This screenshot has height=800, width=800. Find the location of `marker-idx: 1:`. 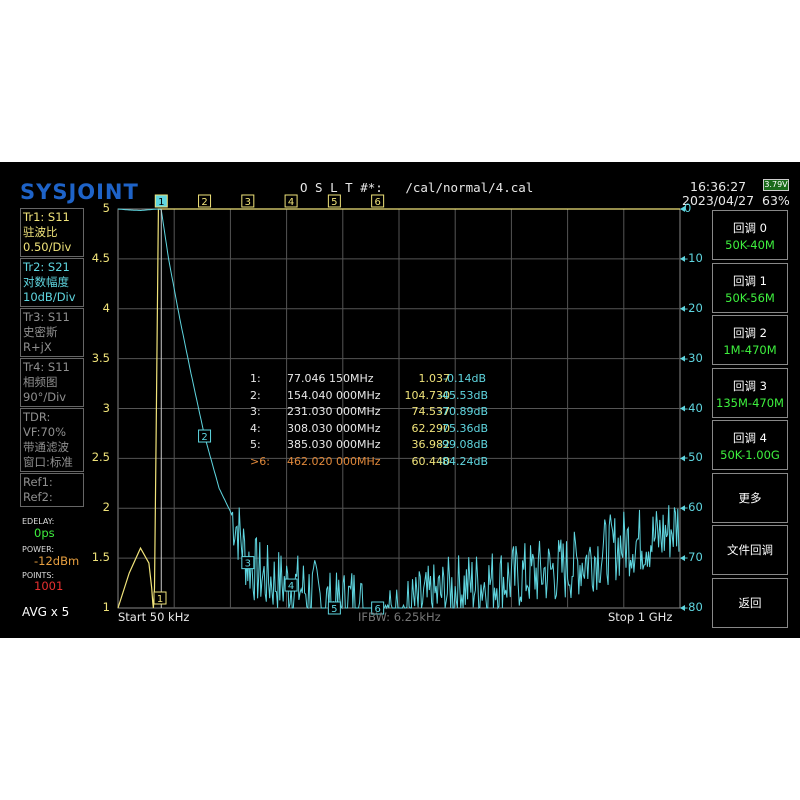

marker-idx: 1: is located at coordinates (255, 378).